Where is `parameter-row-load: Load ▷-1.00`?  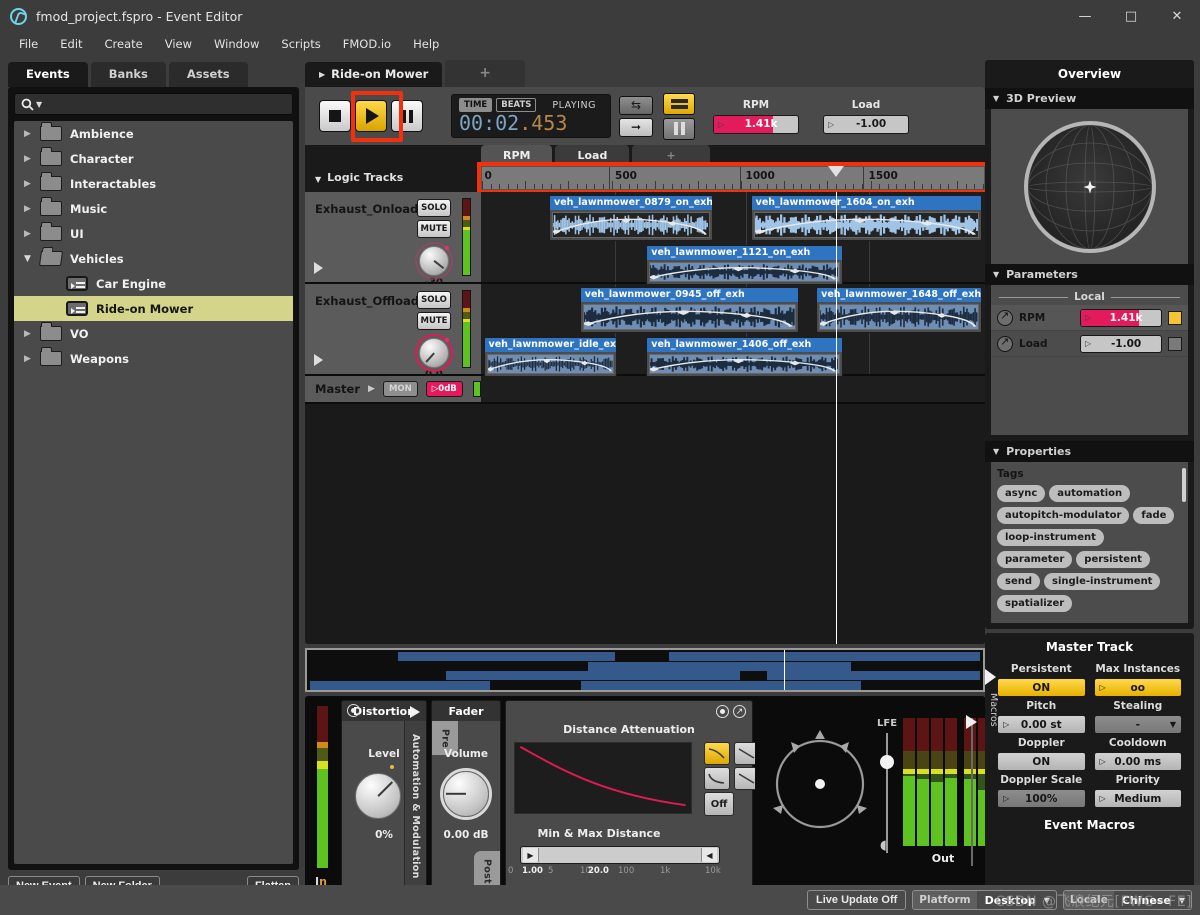
parameter-row-load: Load ▷-1.00 is located at coordinates (1089, 344).